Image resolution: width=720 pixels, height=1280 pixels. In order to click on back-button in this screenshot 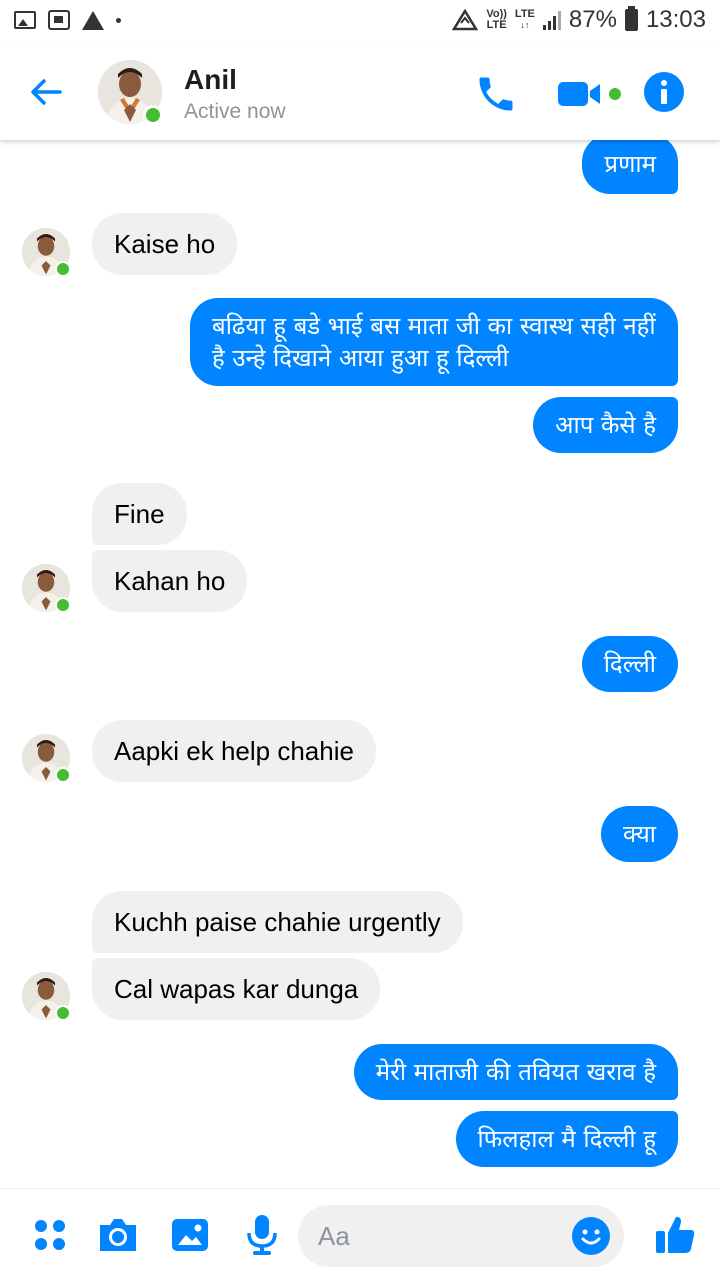, I will do `click(46, 92)`.